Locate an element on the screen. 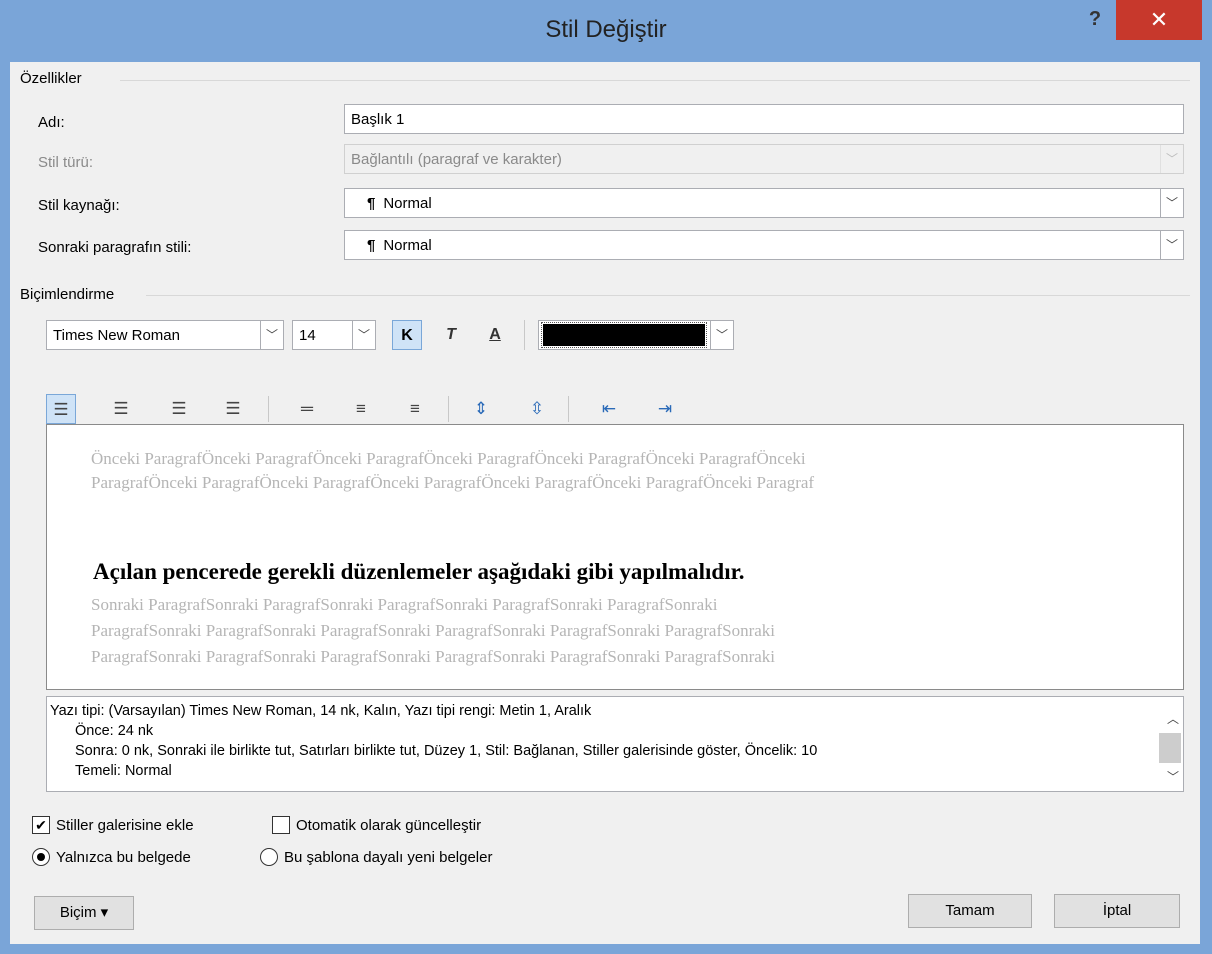 Image resolution: width=1212 pixels, height=954 pixels. radio-dot is located at coordinates (41, 857).